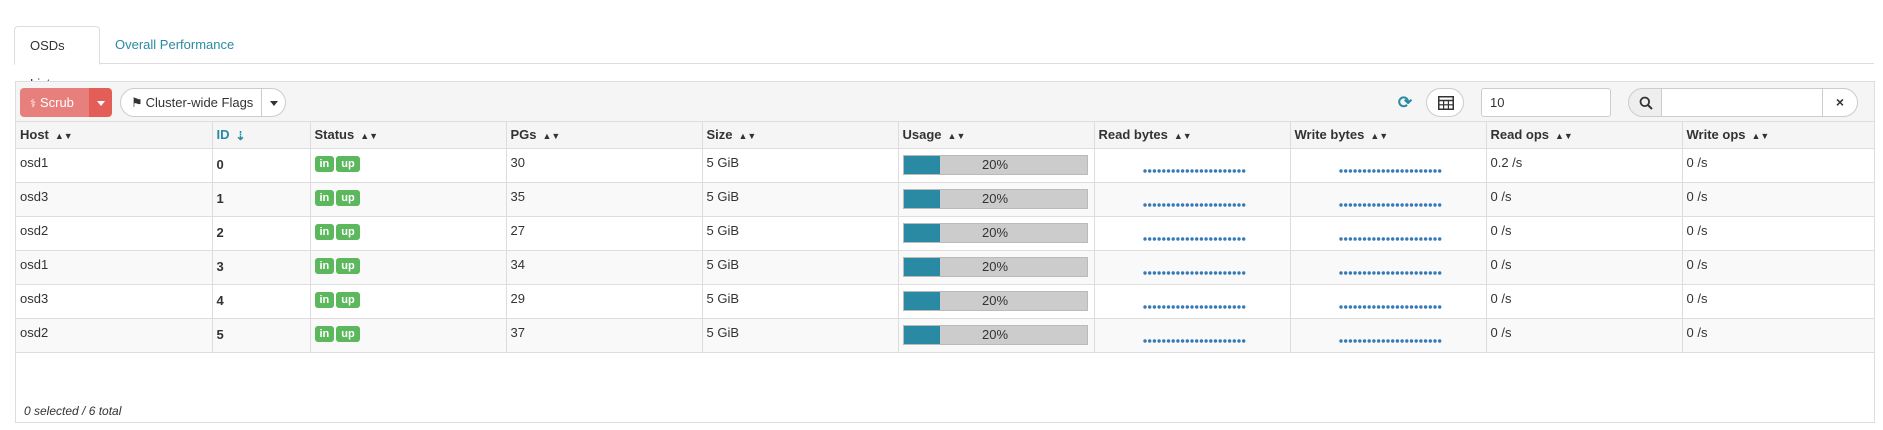  What do you see at coordinates (191, 102) in the screenshot?
I see `cluster-wide-flags-button: ⚑ Cluster-wide Flags` at bounding box center [191, 102].